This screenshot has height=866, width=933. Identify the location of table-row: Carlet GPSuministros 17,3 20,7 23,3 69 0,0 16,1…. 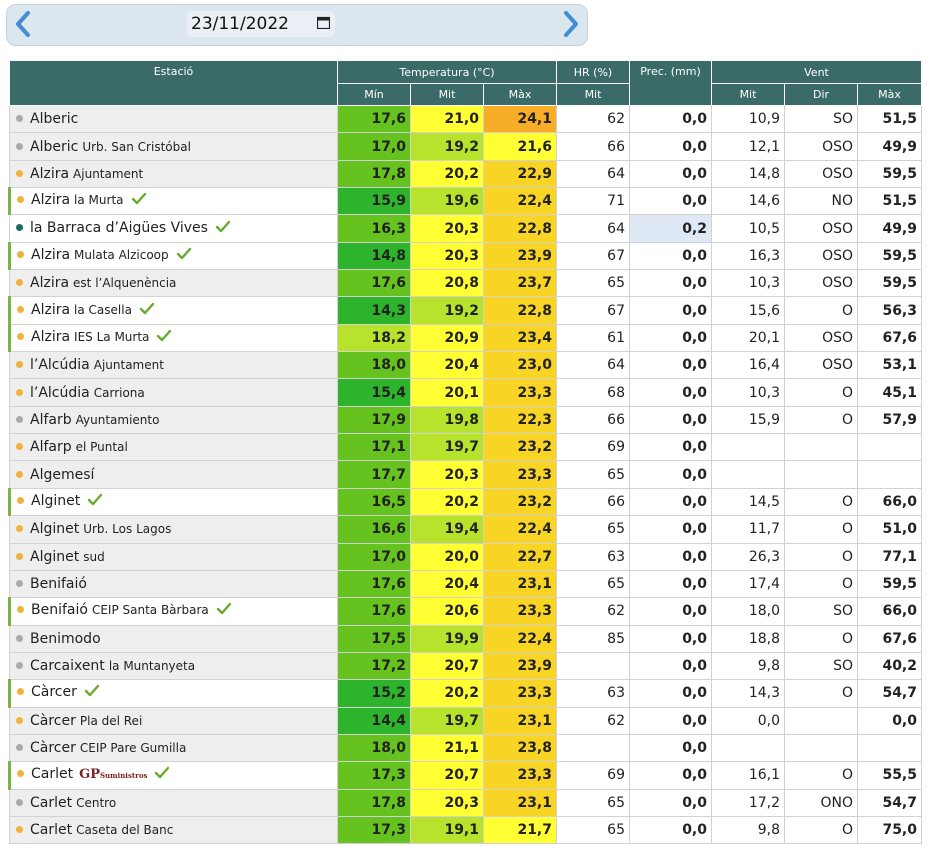
(465, 775).